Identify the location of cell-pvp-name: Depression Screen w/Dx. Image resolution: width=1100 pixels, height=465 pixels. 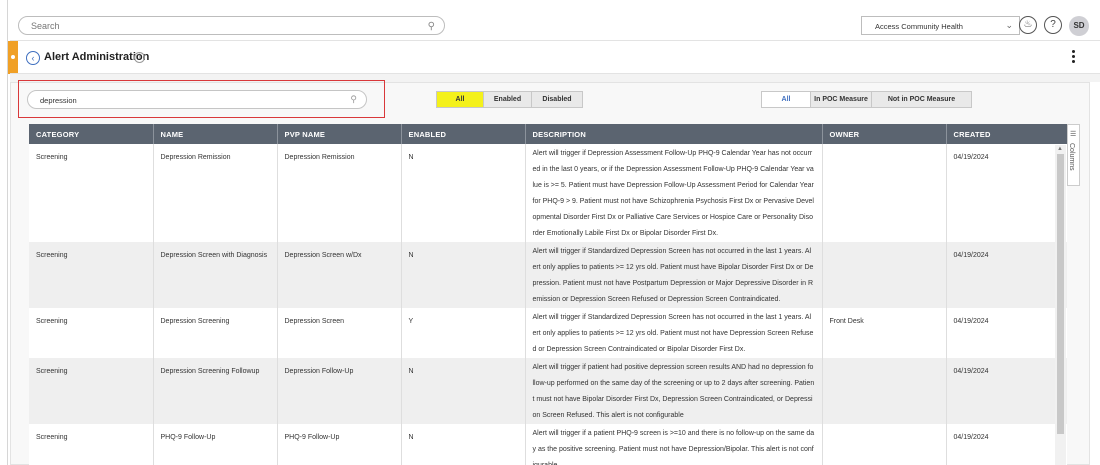
(339, 275).